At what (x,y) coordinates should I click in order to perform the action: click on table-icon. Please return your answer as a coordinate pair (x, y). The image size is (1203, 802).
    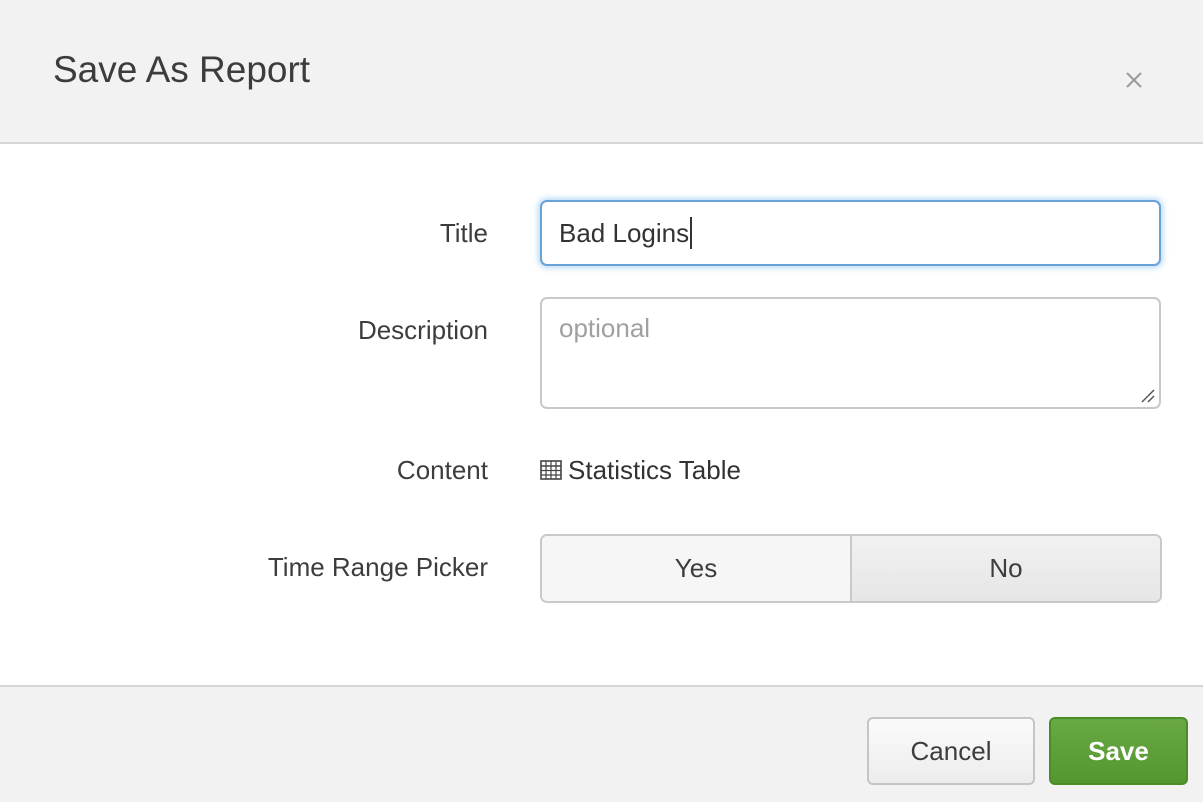
    Looking at the image, I should click on (551, 470).